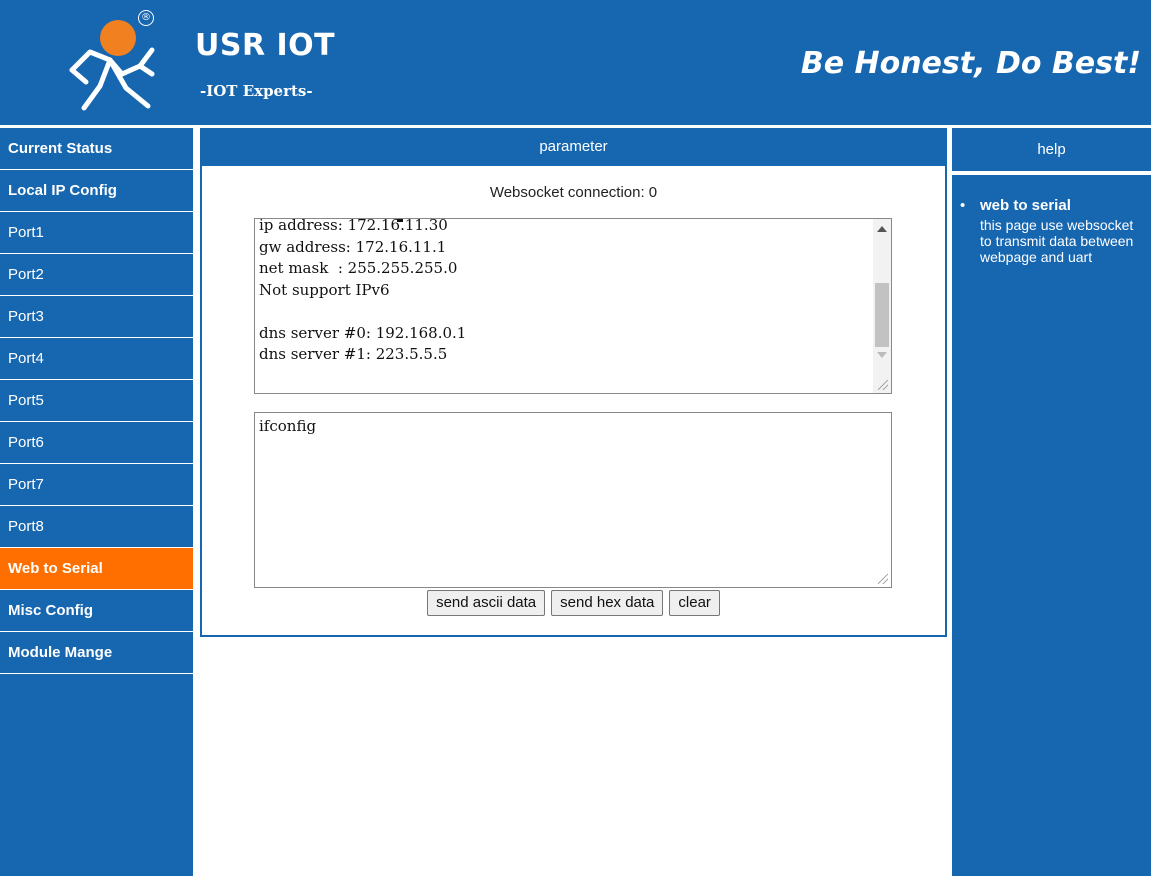  Describe the element at coordinates (96, 485) in the screenshot. I see `sidebar-item-port7: Port7` at that location.